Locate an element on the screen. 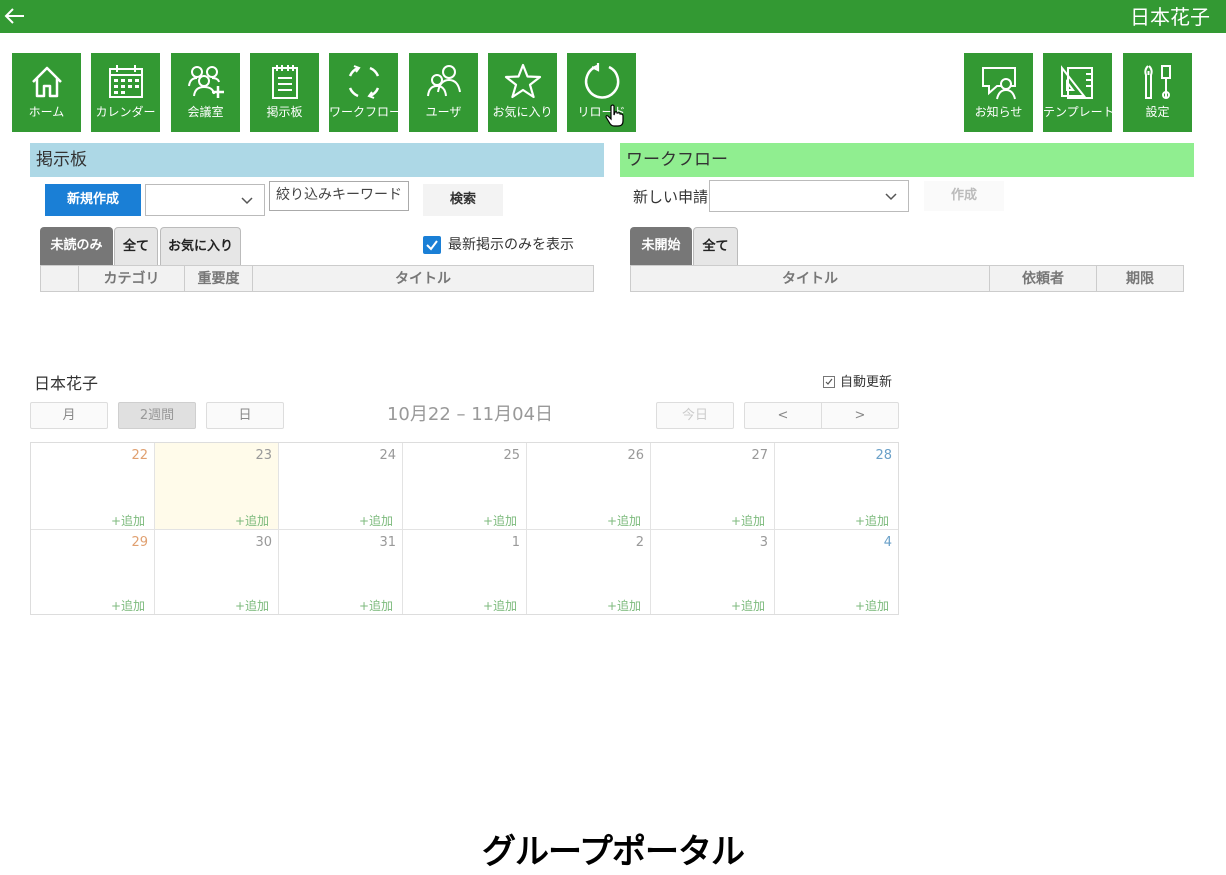 The width and height of the screenshot is (1226, 875). workflow-table-header: タイトル 依頼者 期限 is located at coordinates (907, 278).